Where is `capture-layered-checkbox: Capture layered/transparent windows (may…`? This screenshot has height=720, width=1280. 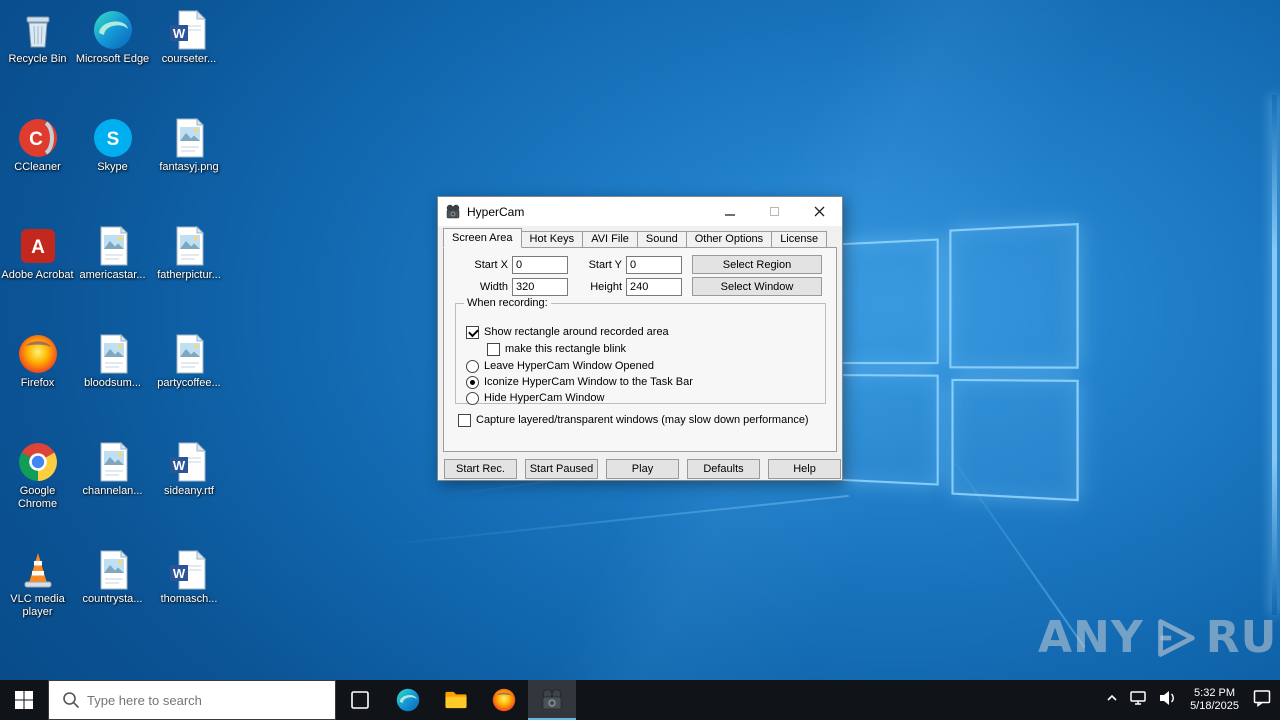 capture-layered-checkbox: Capture layered/transparent windows (may… is located at coordinates (633, 420).